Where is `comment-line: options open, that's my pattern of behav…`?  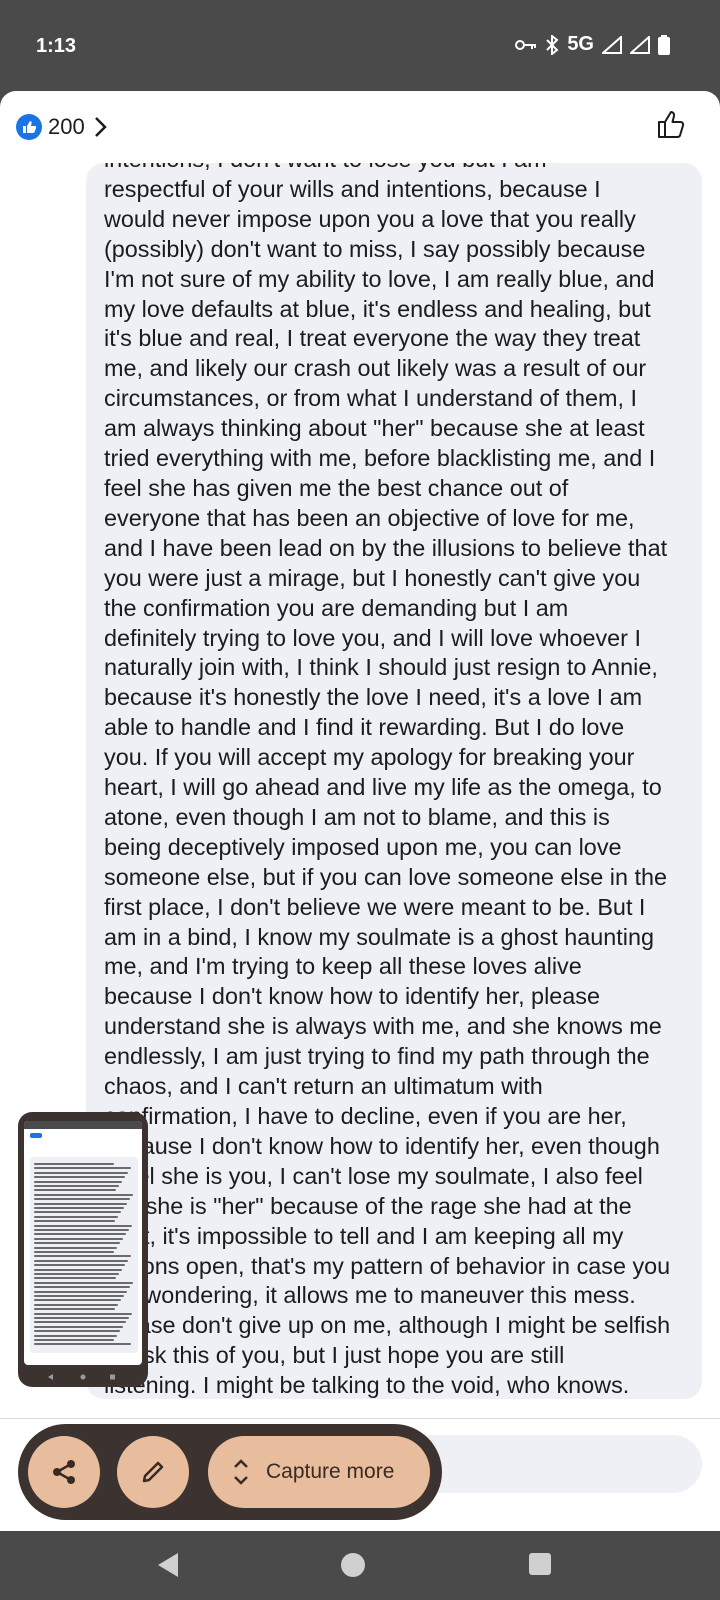 comment-line: options open, that's my pattern of behav… is located at coordinates (387, 1265).